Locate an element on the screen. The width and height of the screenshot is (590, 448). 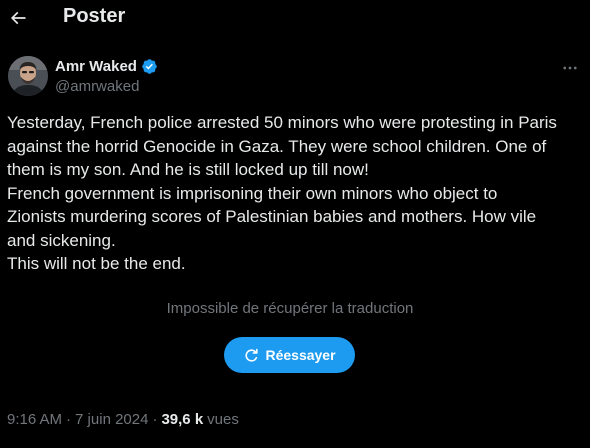
verified-badge-icon is located at coordinates (149, 66).